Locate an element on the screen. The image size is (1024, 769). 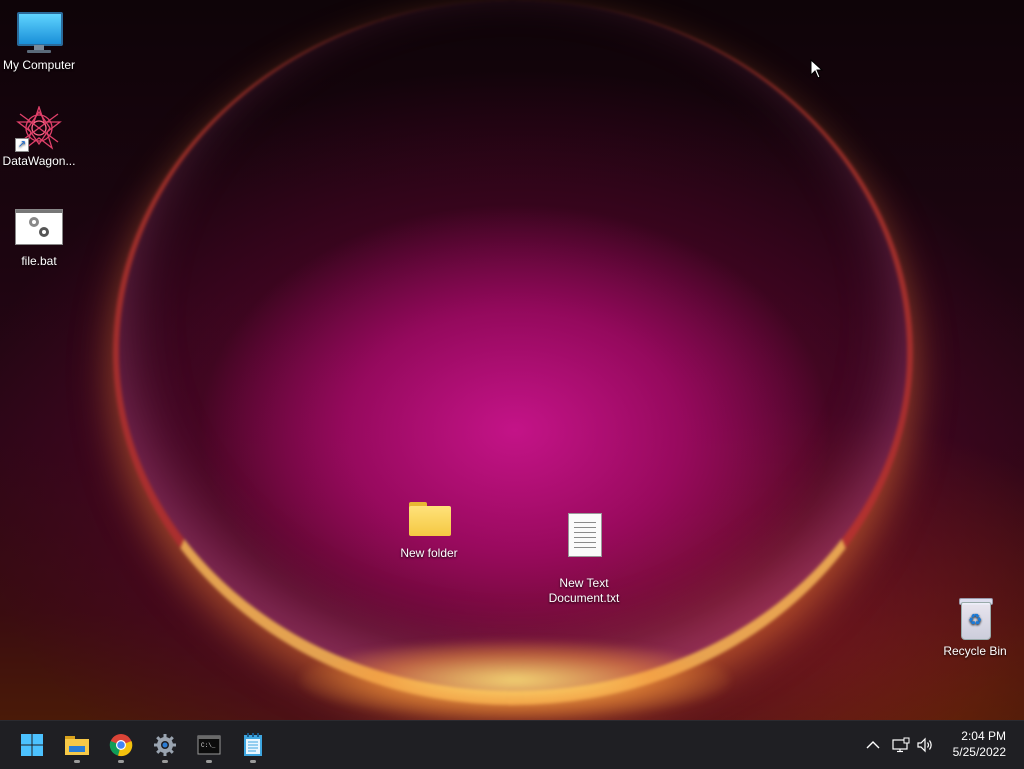
terminal-icon: C:\_ is located at coordinates (209, 745).